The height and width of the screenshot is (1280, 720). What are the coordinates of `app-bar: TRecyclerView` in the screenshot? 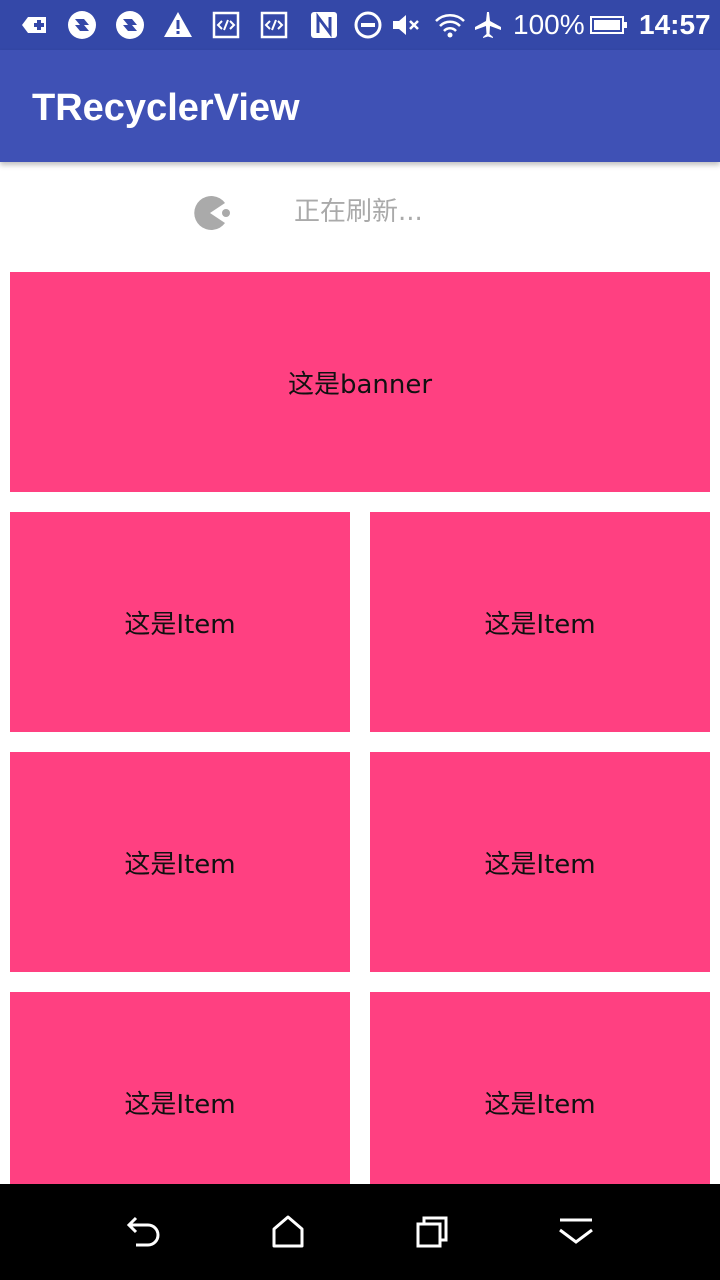 It's located at (360, 106).